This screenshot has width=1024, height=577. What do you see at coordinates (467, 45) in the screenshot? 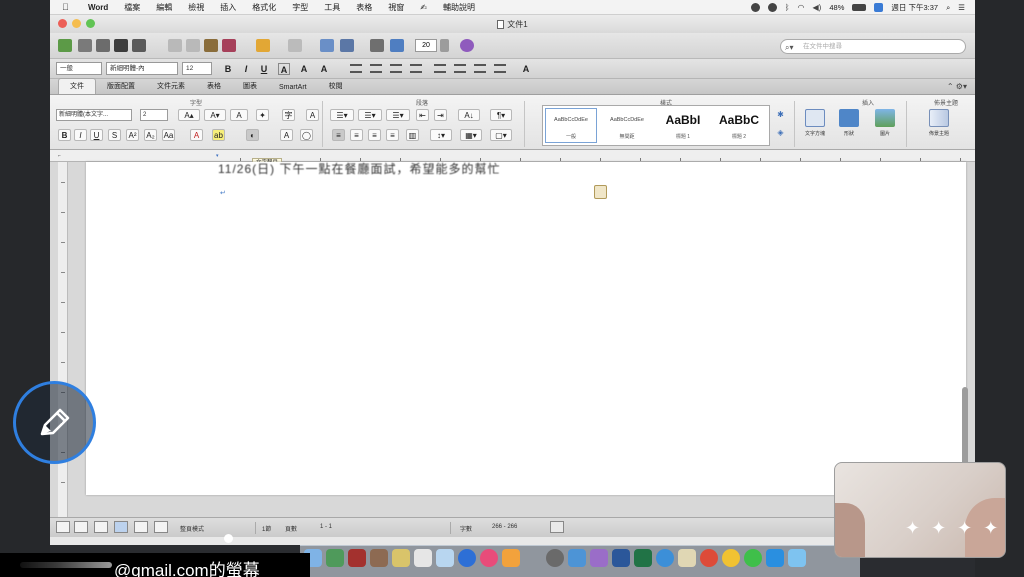
I see `help-icon` at bounding box center [467, 45].